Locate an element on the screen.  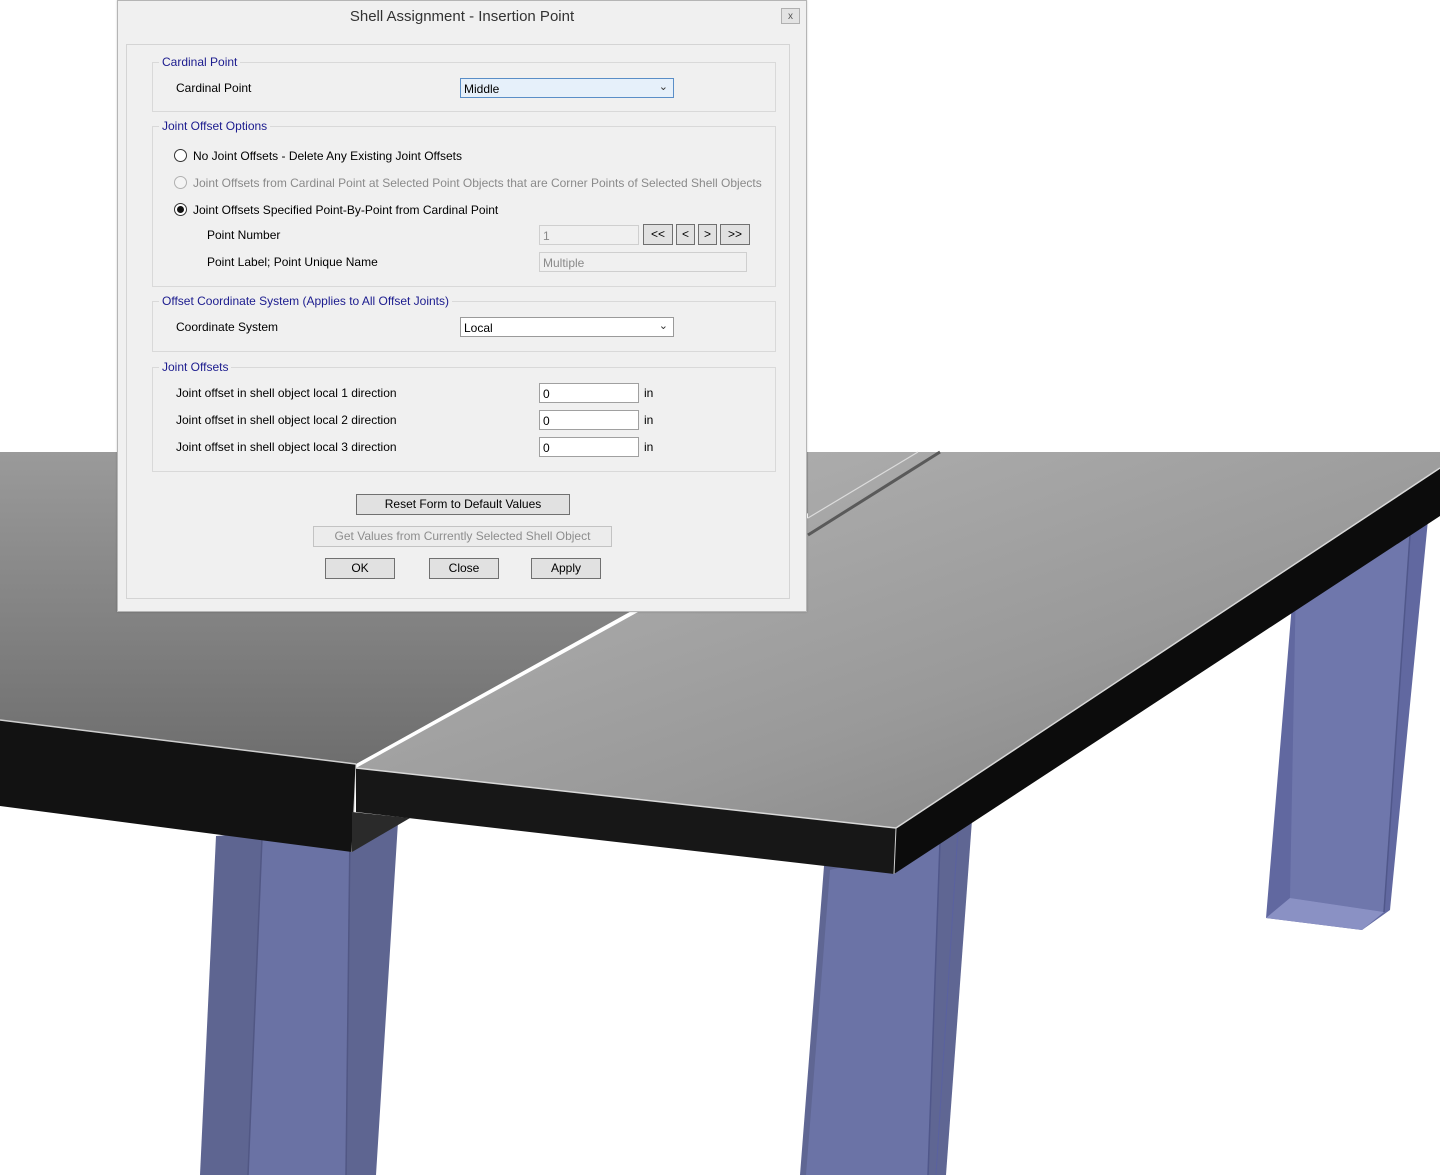
cardinal-point-label: Cardinal Point is located at coordinates (214, 88).